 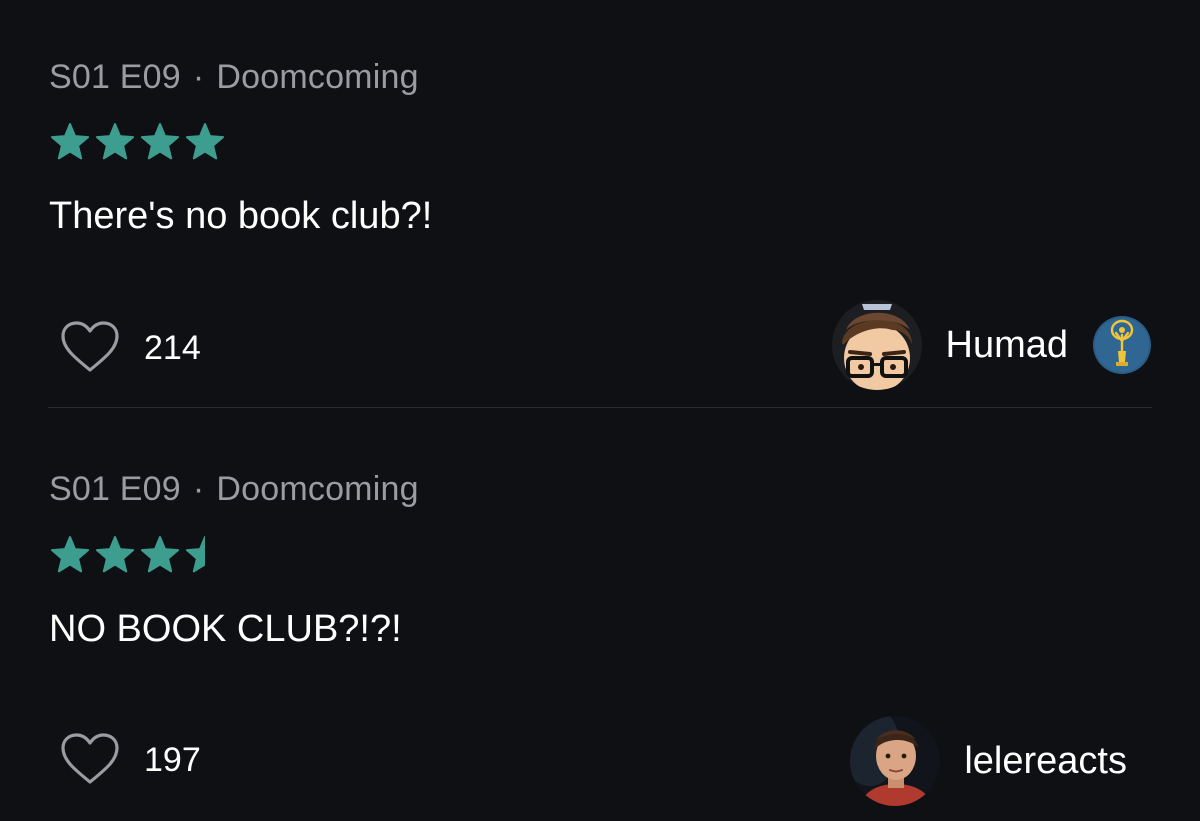 What do you see at coordinates (172, 759) in the screenshot?
I see `like-count: 197` at bounding box center [172, 759].